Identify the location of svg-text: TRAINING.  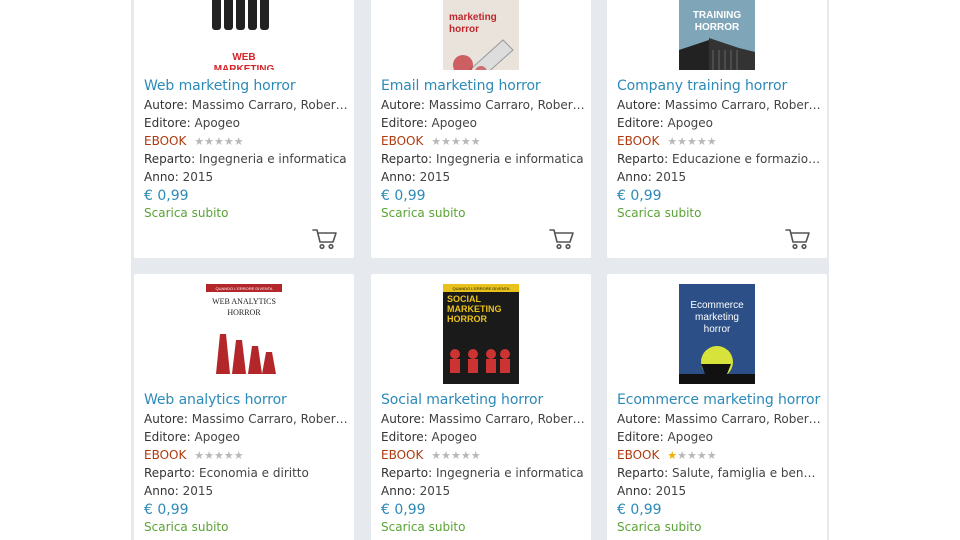
(717, 15).